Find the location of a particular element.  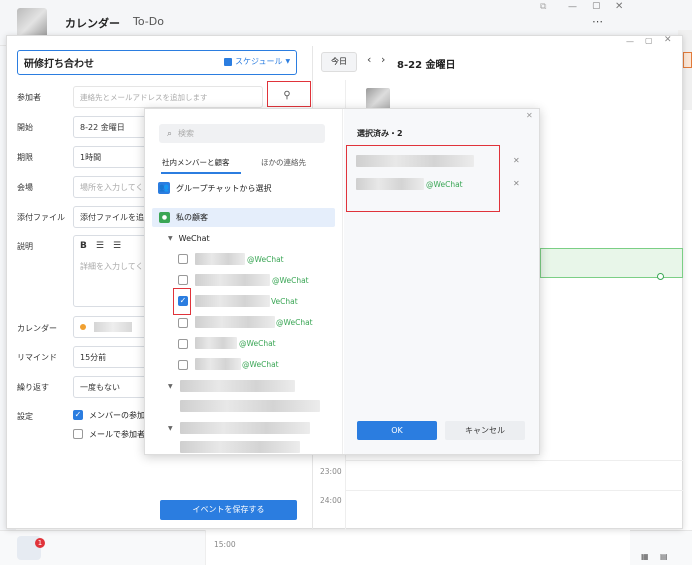

tab-todo: To-Do is located at coordinates (148, 21).